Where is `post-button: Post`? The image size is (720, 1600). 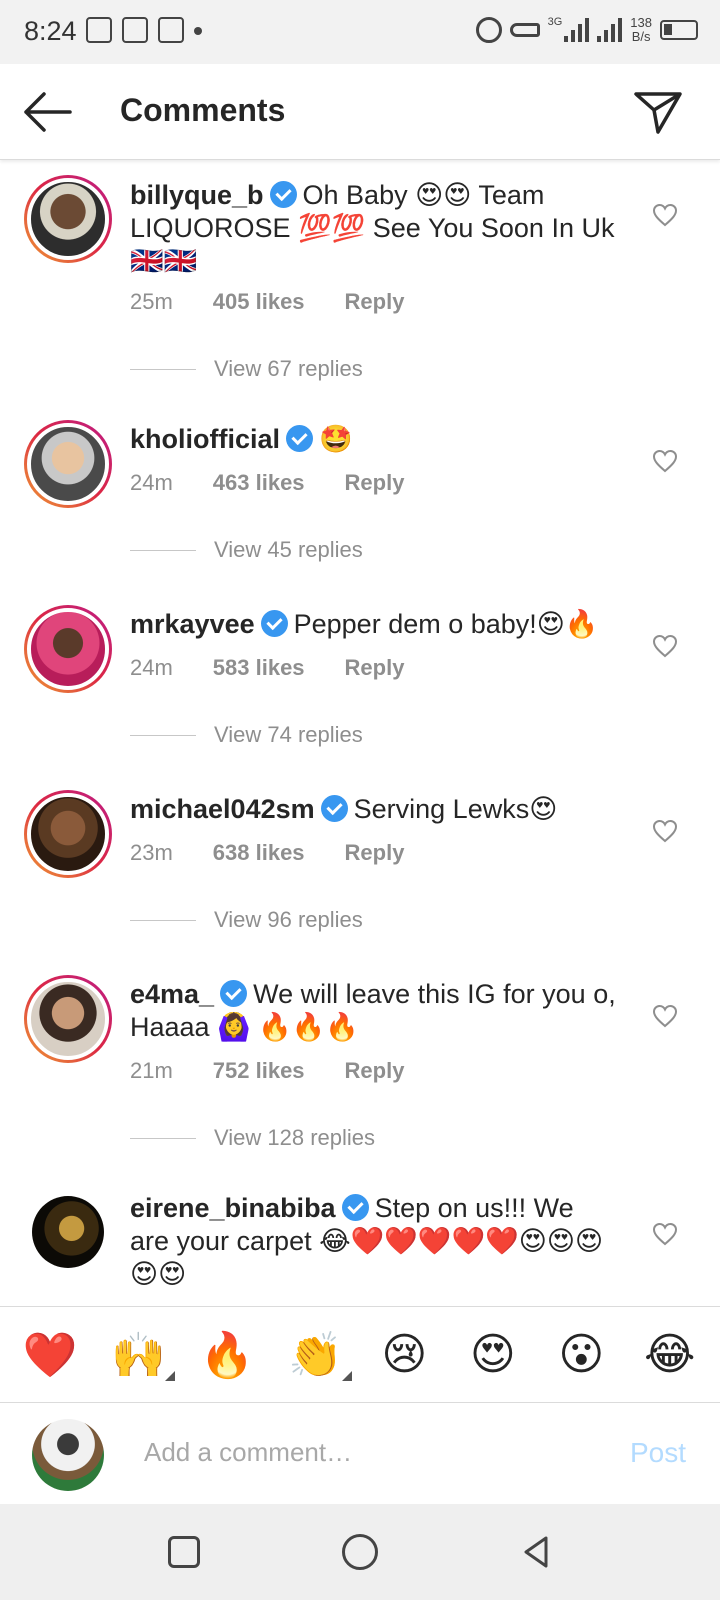 post-button: Post is located at coordinates (658, 1453).